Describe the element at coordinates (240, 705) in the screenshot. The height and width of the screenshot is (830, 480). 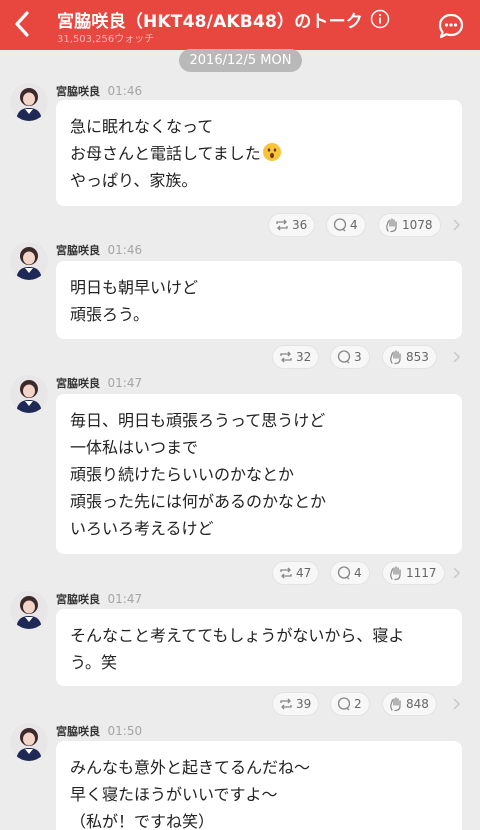
I see `post-actions: 39 2 848` at that location.